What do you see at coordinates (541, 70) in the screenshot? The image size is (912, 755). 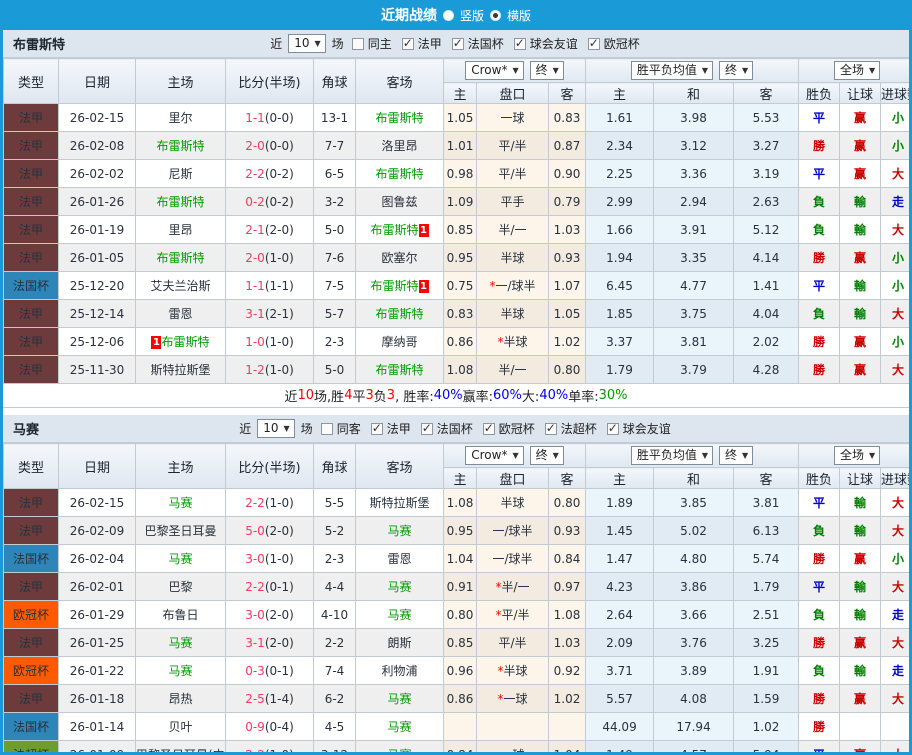 I see `odds-stage-select-value: 终` at bounding box center [541, 70].